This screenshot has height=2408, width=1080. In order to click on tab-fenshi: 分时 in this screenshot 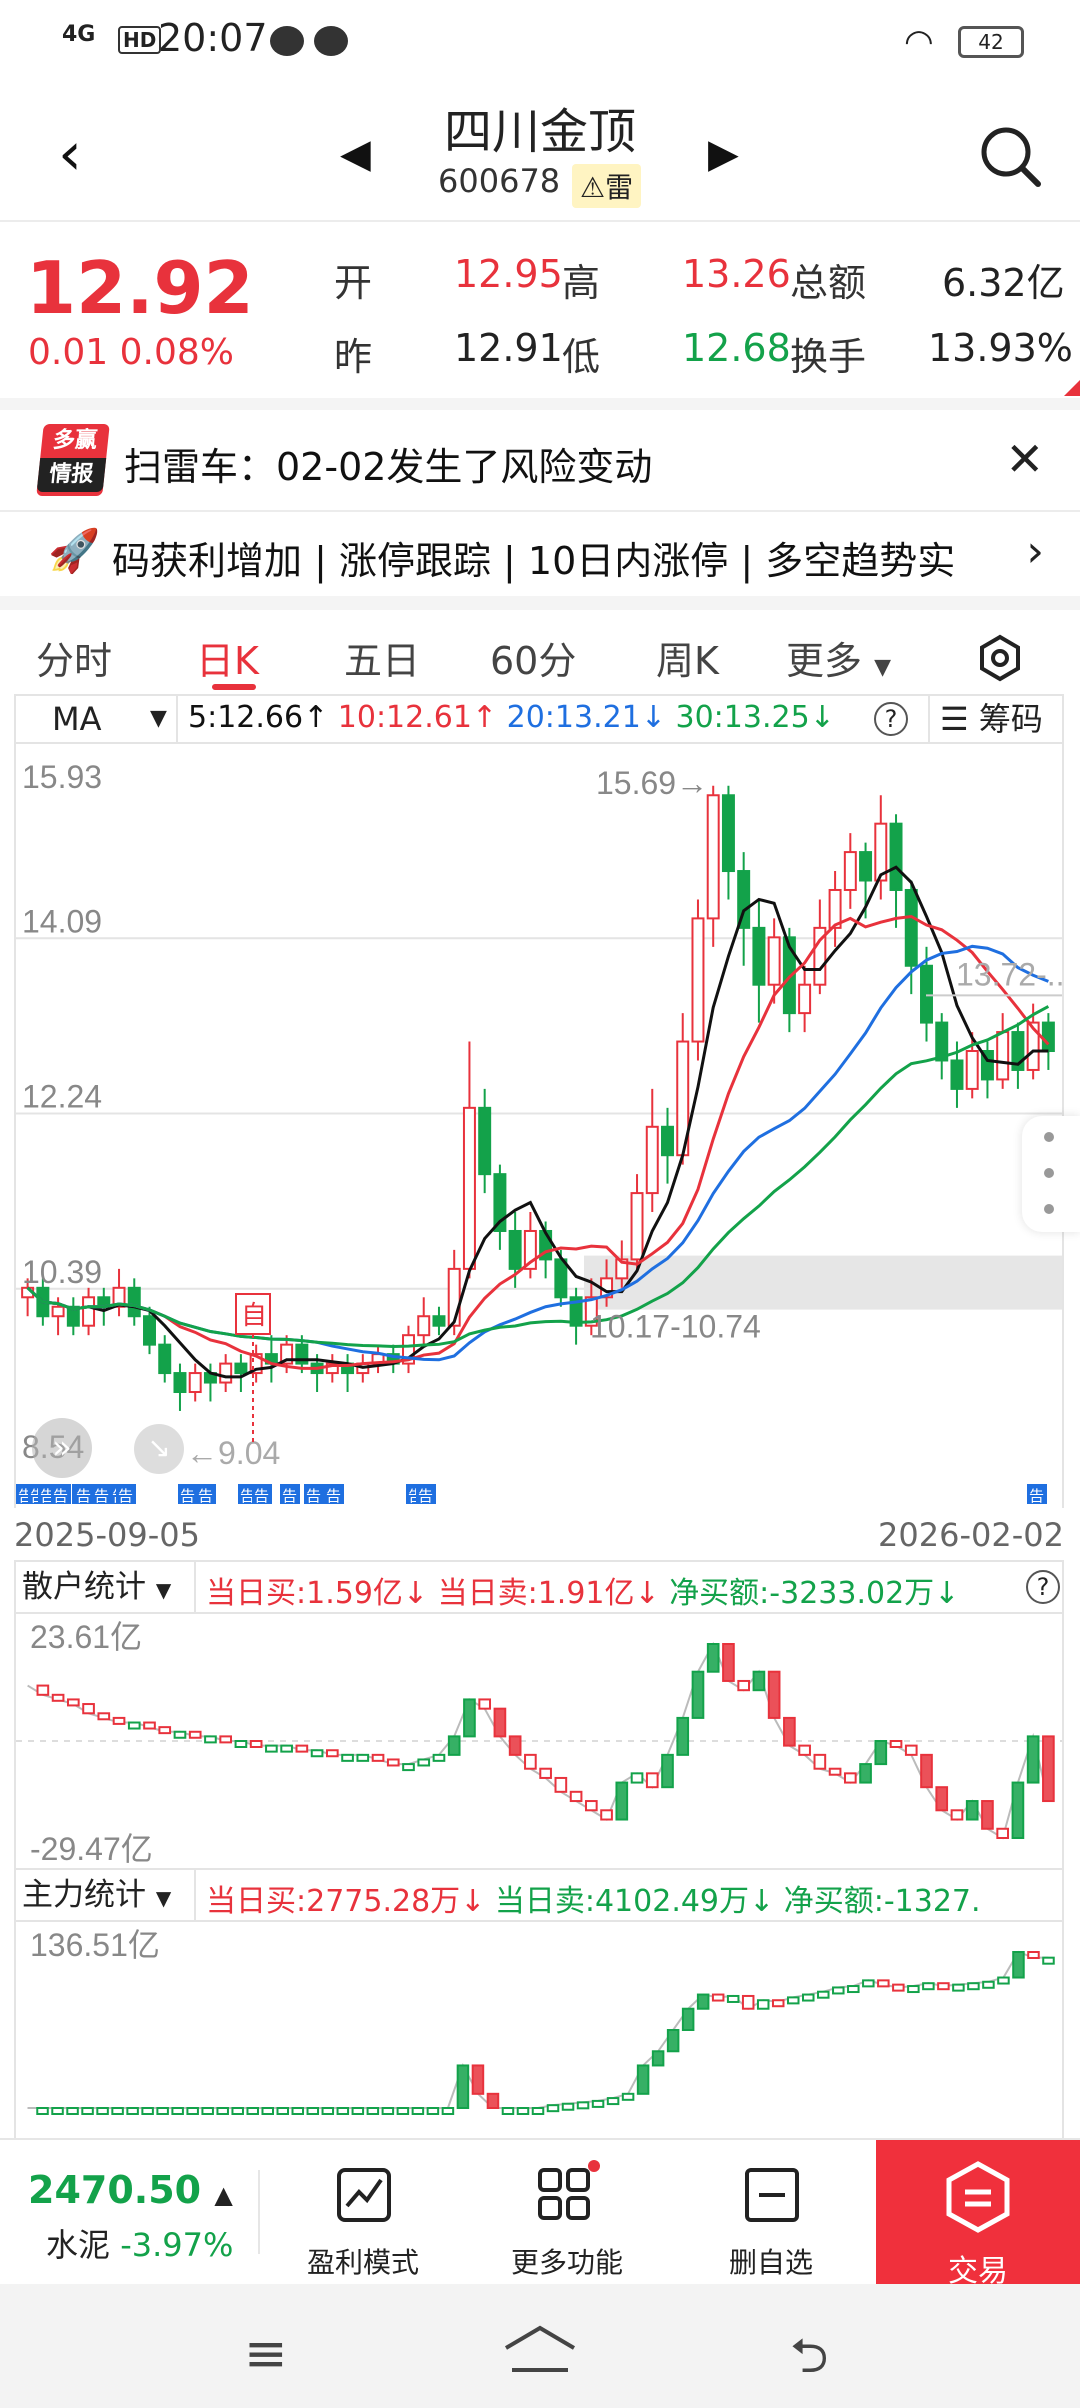, I will do `click(74, 657)`.